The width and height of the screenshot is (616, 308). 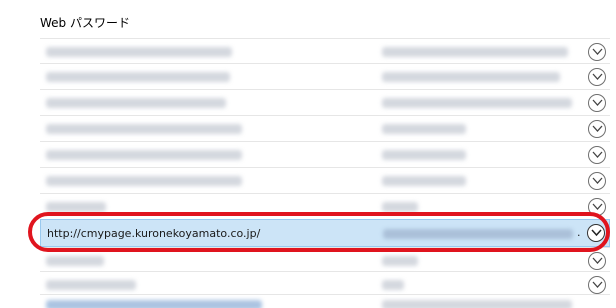 I want to click on section-title: Web パスワード, so click(x=85, y=23).